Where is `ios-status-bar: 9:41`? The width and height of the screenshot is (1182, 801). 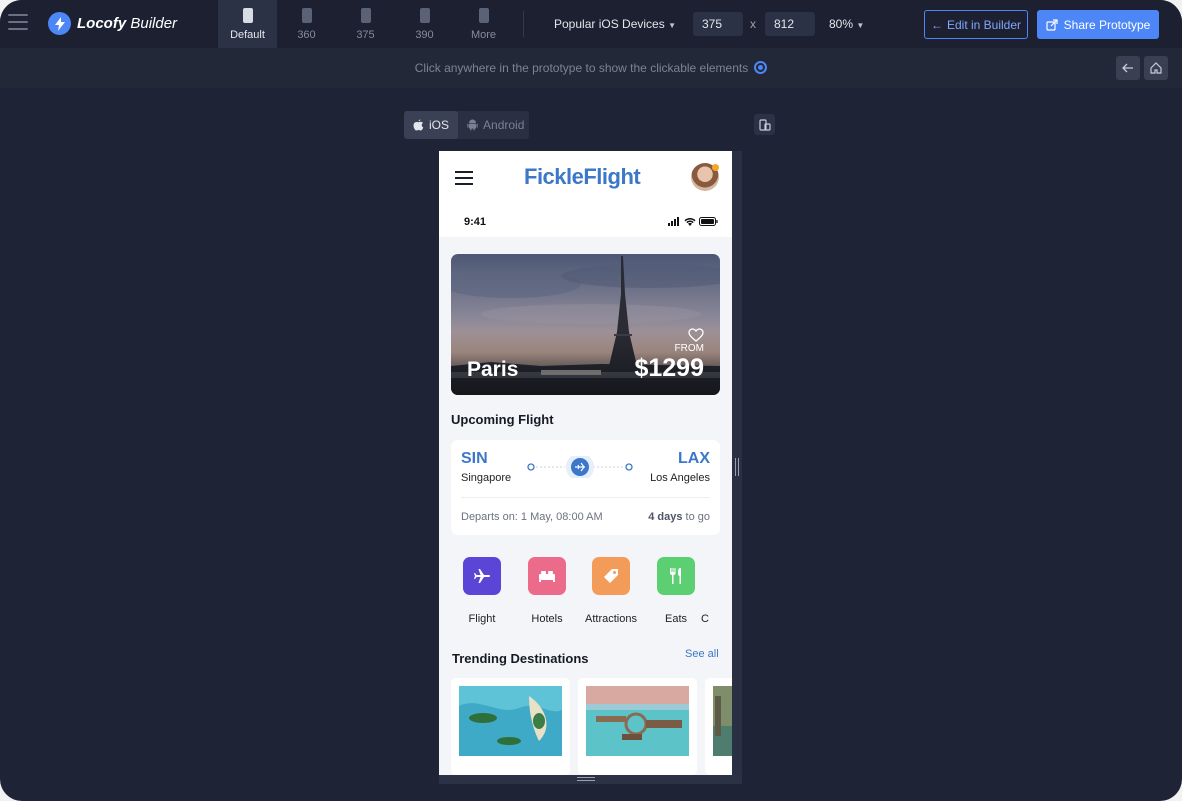
ios-status-bar: 9:41 is located at coordinates (585, 222).